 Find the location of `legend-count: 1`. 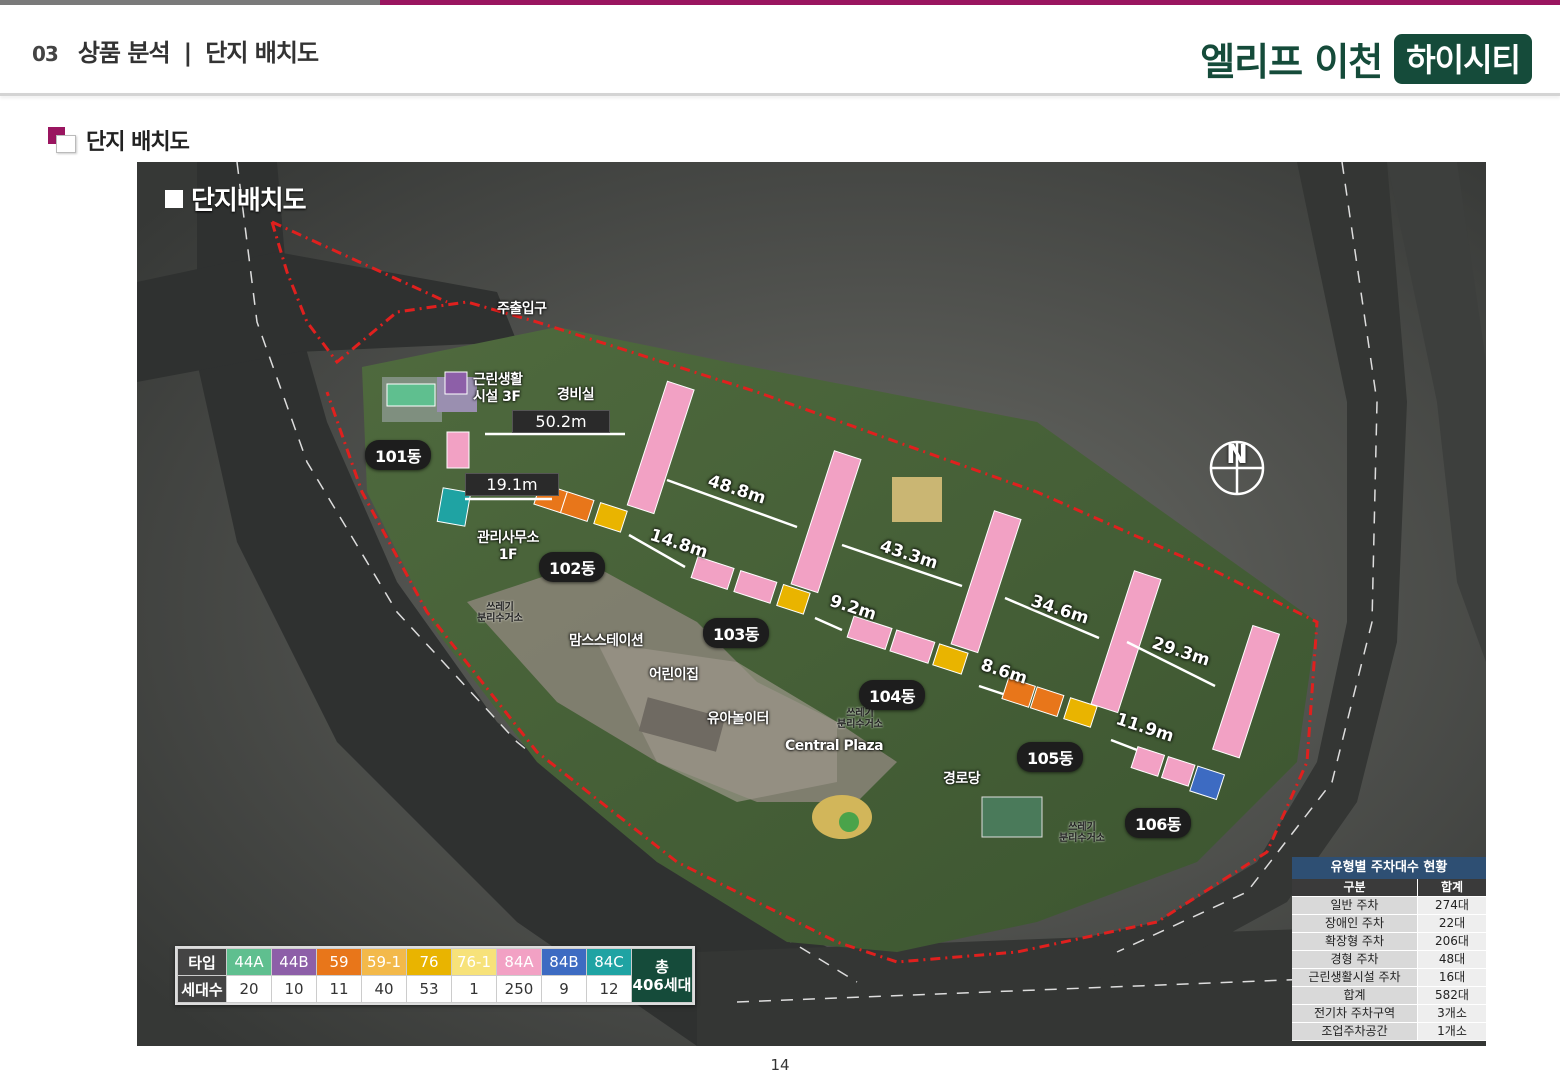

legend-count: 1 is located at coordinates (474, 989).